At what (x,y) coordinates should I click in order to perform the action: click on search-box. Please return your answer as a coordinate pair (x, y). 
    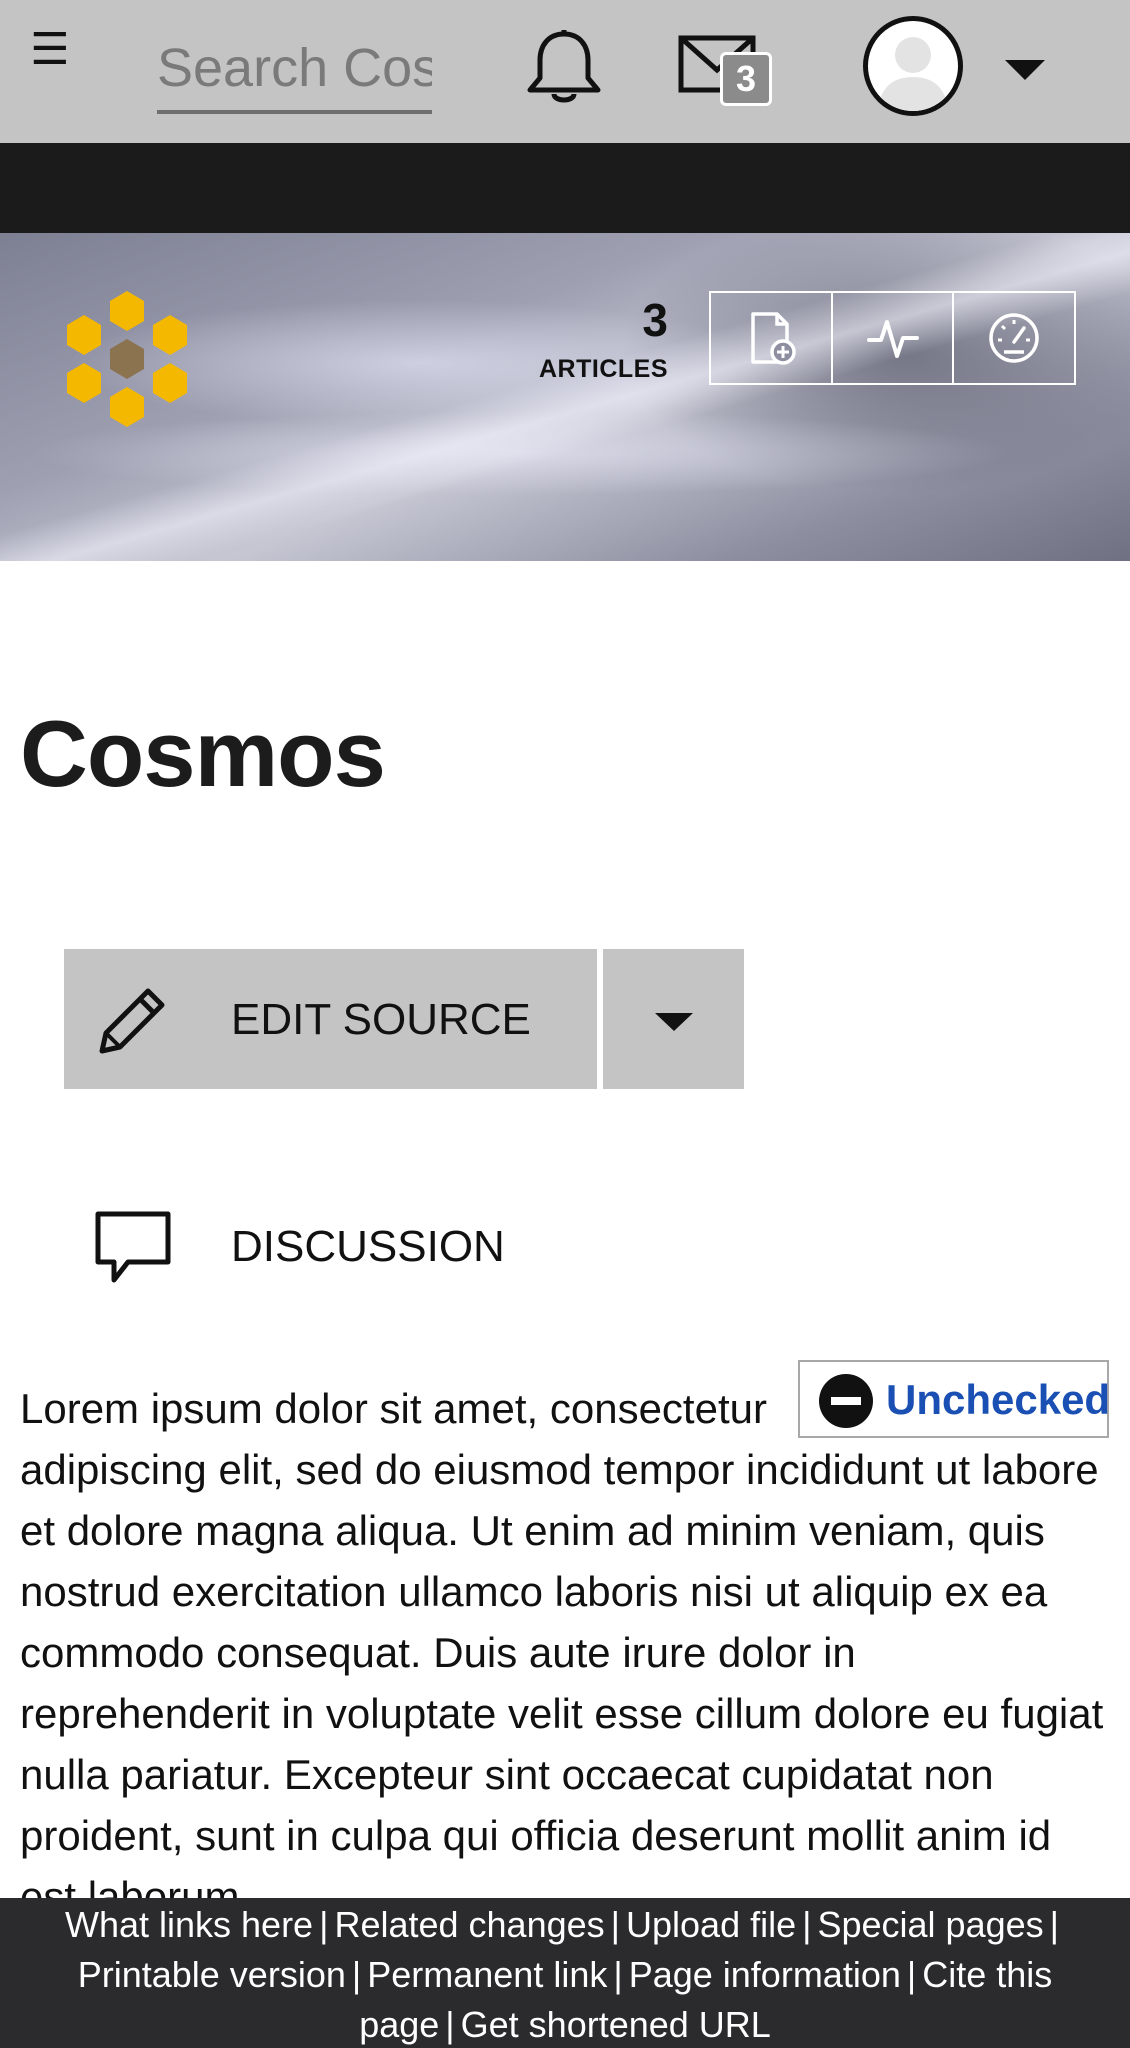
    Looking at the image, I should click on (294, 70).